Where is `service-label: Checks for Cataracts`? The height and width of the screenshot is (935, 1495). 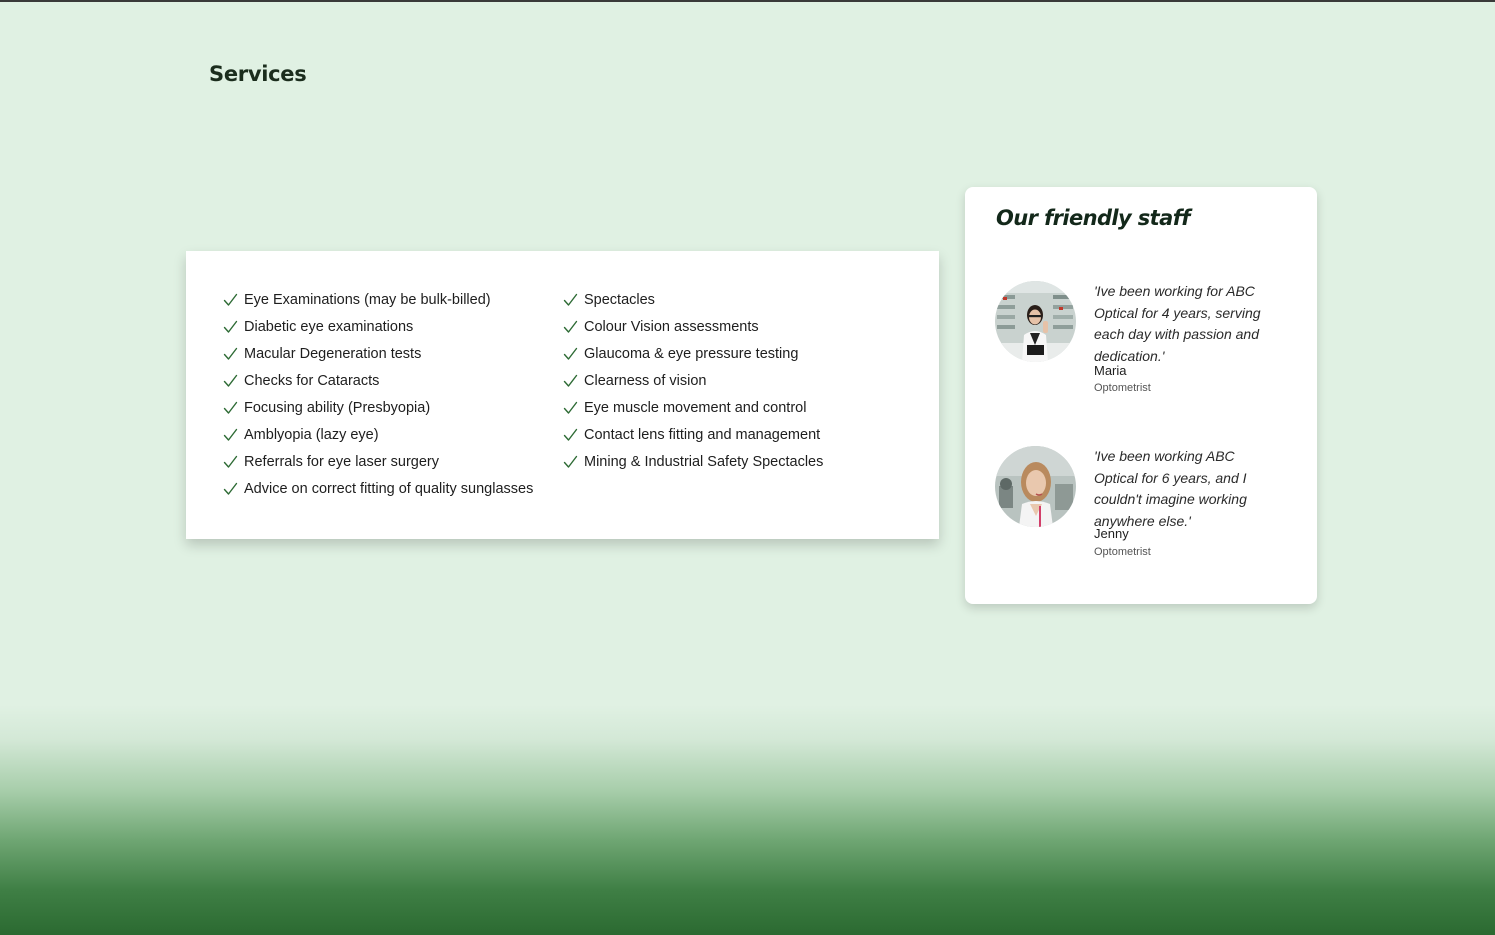 service-label: Checks for Cataracts is located at coordinates (312, 380).